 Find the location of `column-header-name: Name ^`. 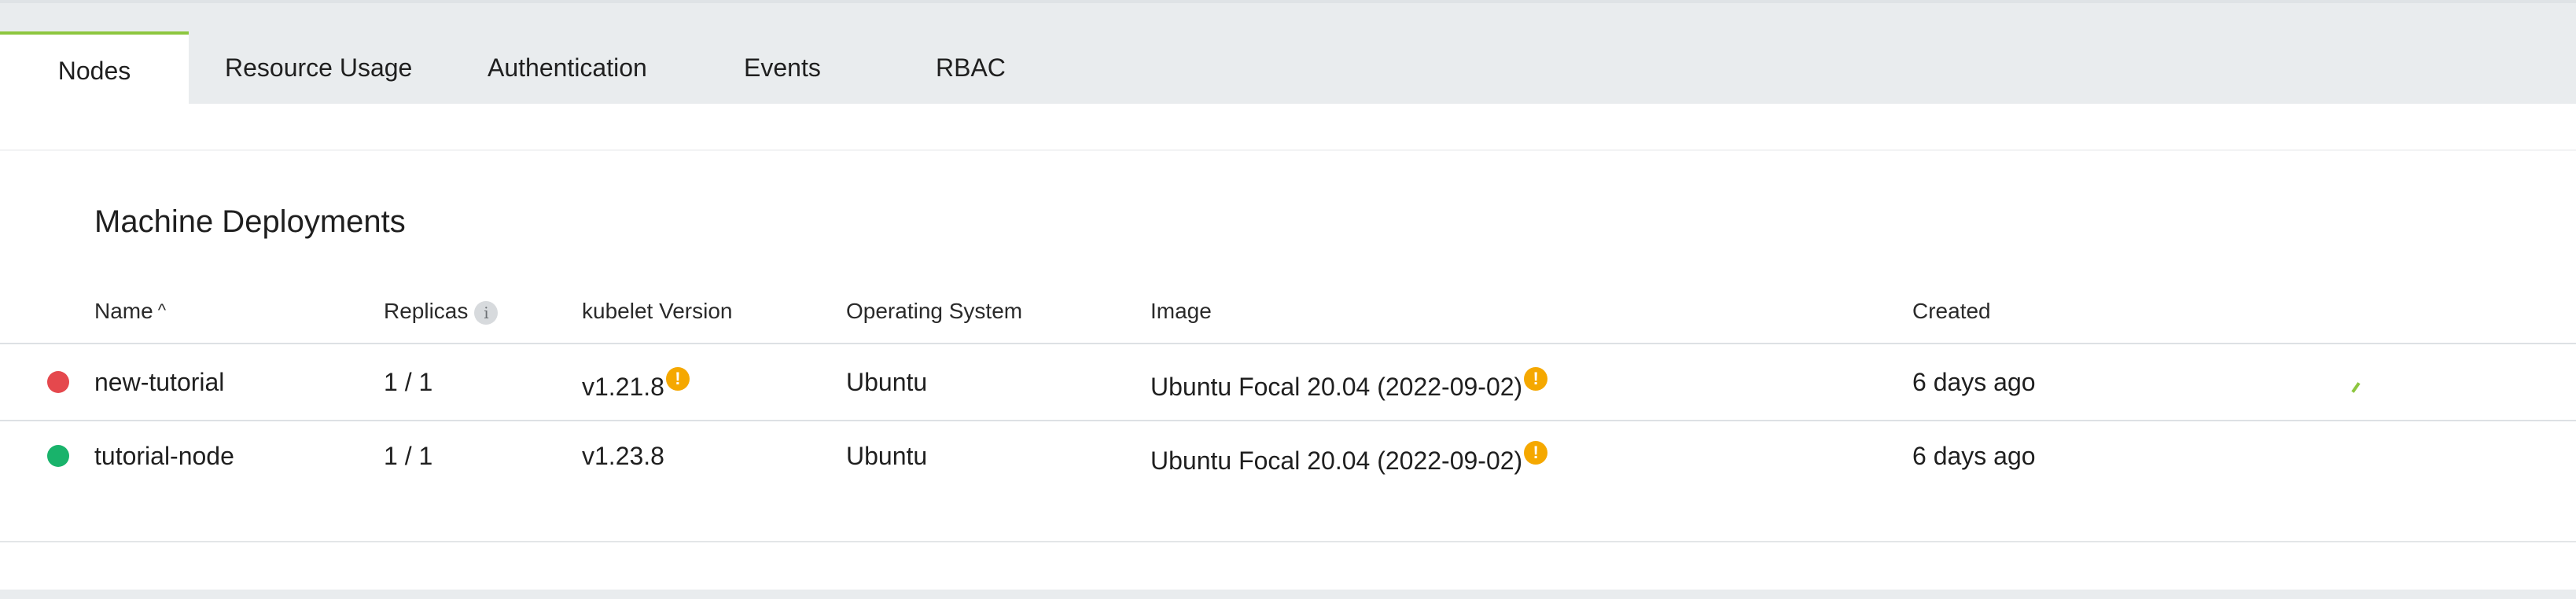

column-header-name: Name ^ is located at coordinates (130, 311).